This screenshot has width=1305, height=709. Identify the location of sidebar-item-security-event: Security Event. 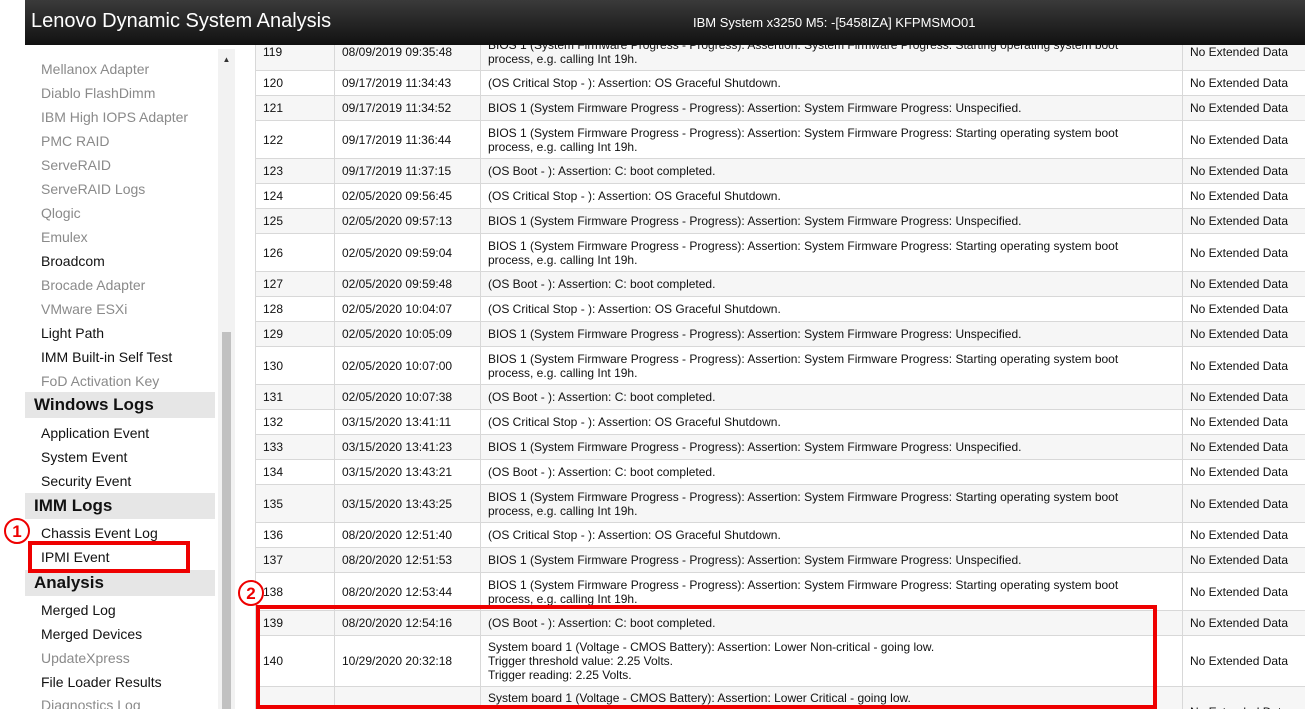
(86, 481).